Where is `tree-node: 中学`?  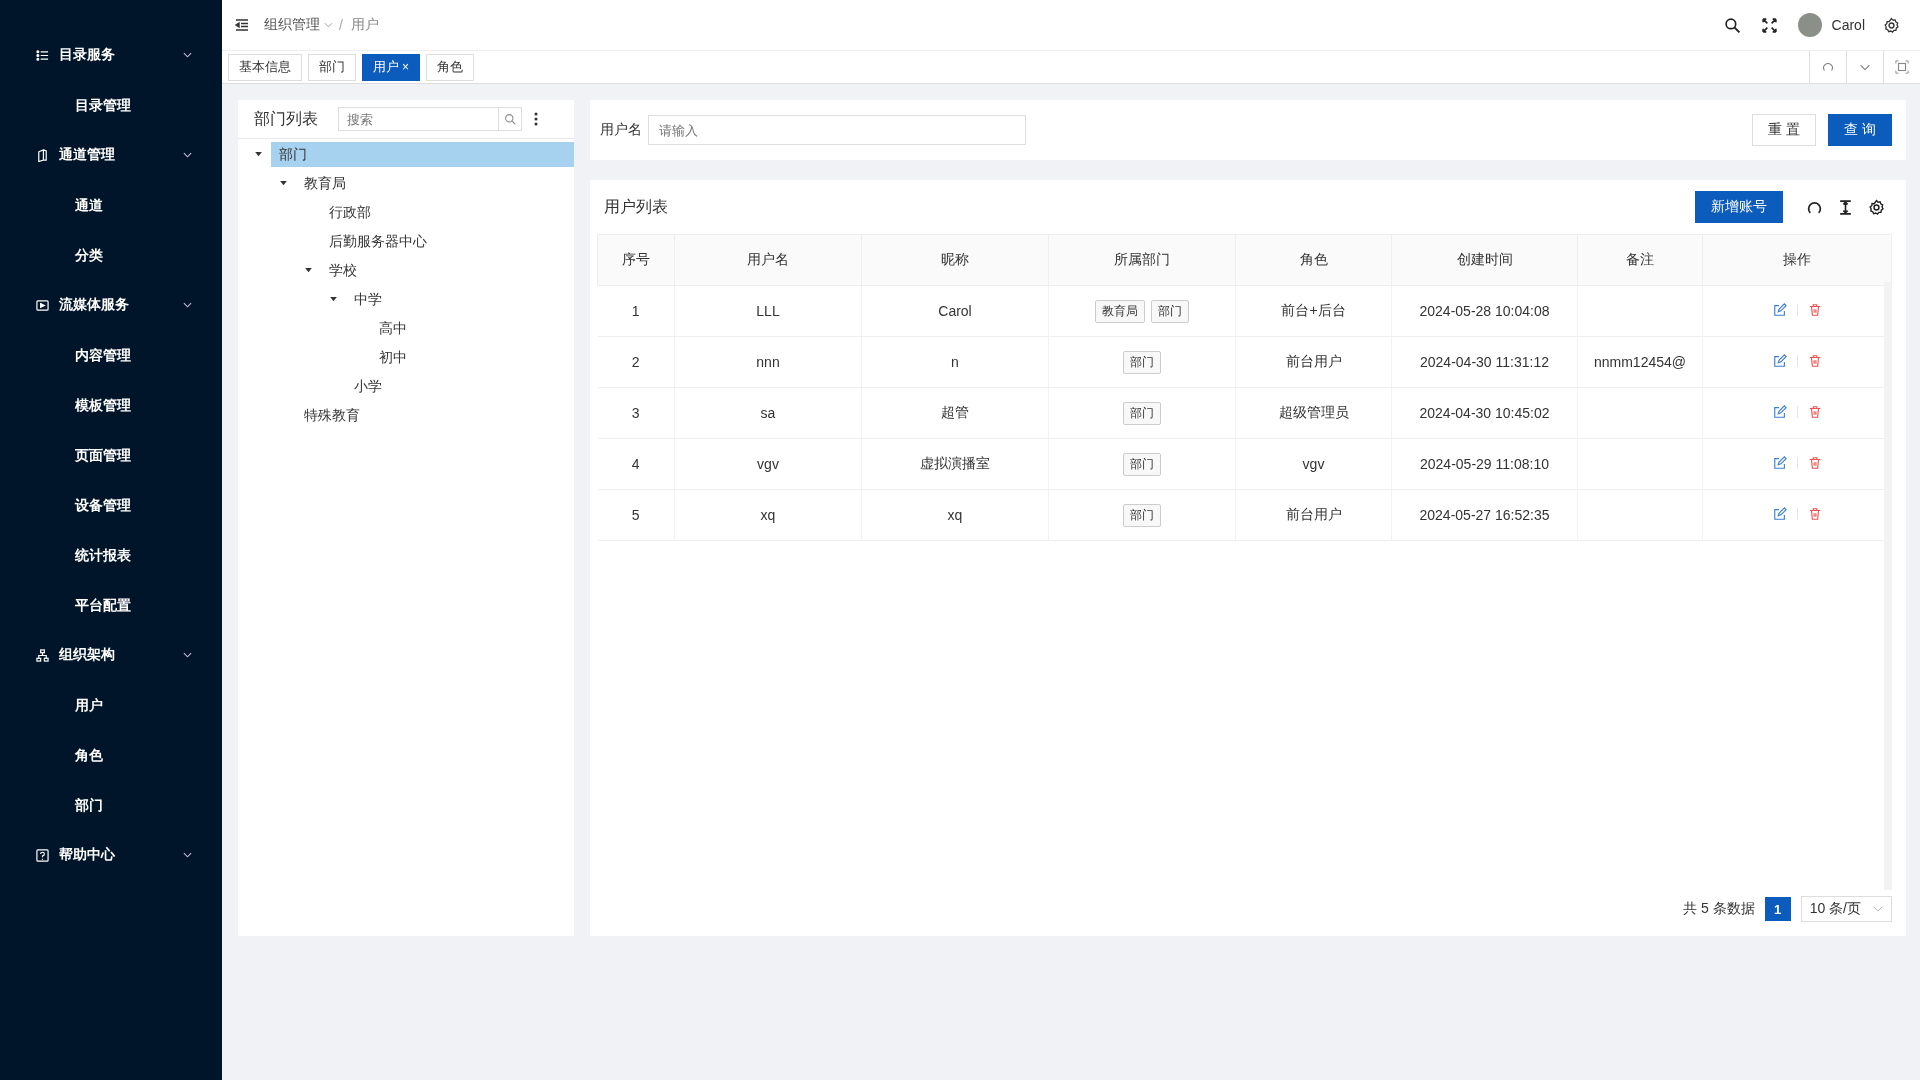
tree-node: 中学 is located at coordinates (460, 299).